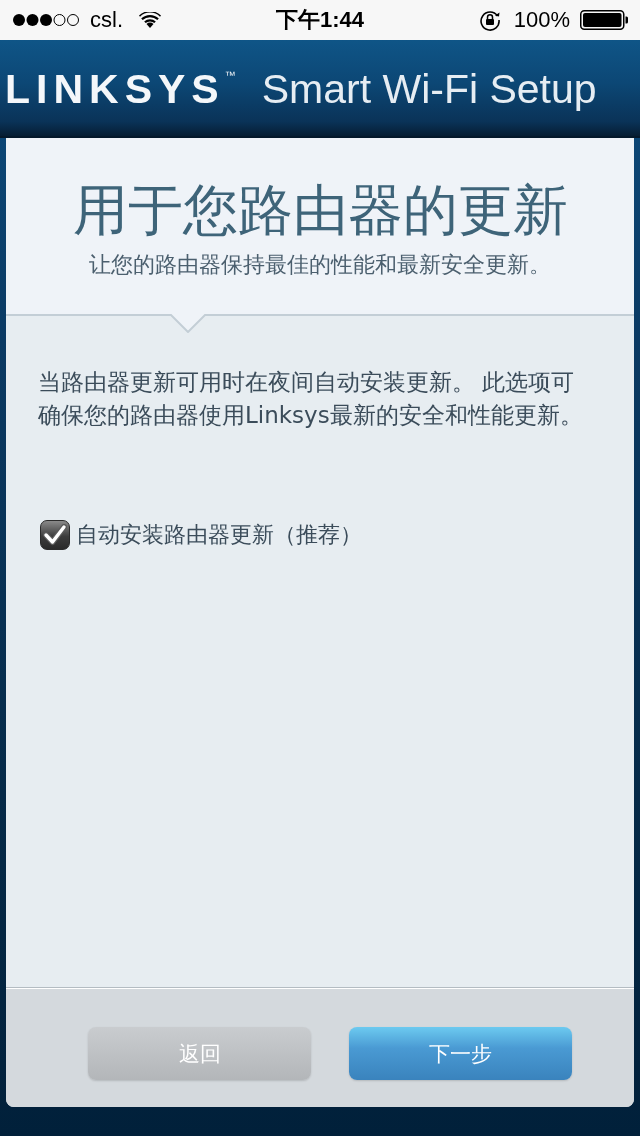  What do you see at coordinates (320, 20) in the screenshot?
I see `status-time: 下午1:44` at bounding box center [320, 20].